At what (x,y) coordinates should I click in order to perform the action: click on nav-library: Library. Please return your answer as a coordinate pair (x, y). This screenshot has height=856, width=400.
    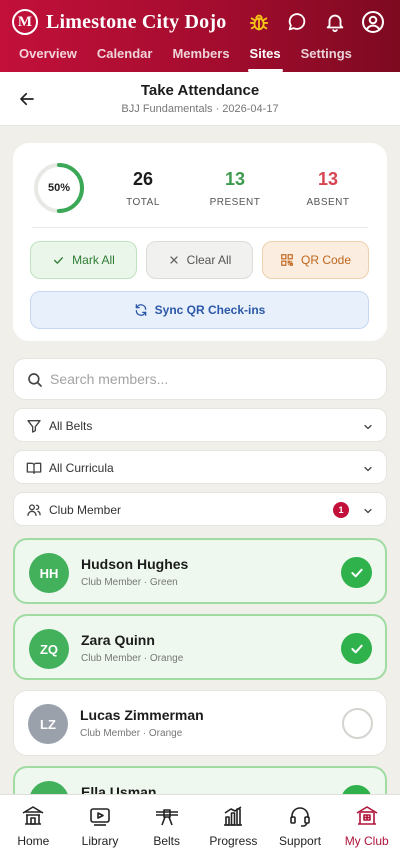
    Looking at the image, I should click on (100, 825).